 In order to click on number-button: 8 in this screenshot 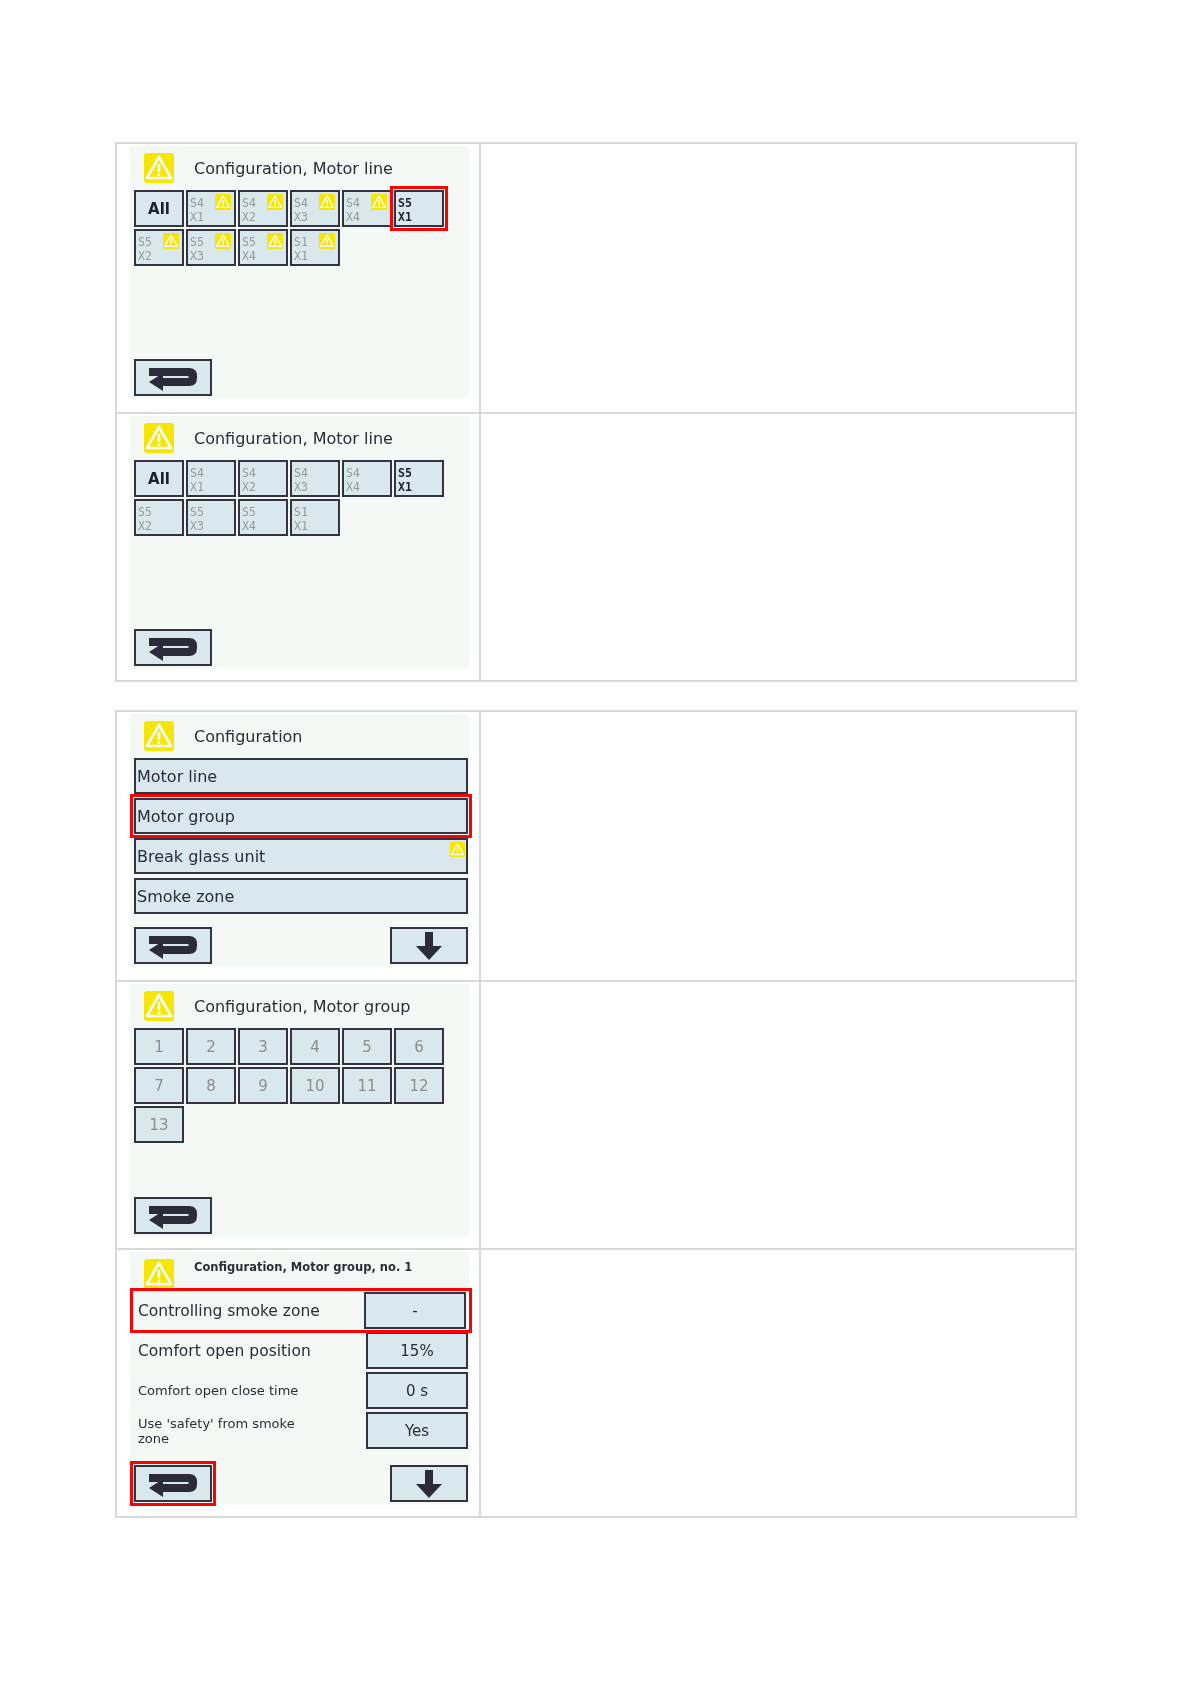, I will do `click(211, 1085)`.